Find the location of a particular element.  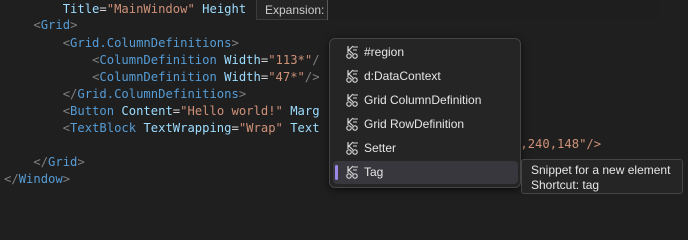

line-window-close: </Window> is located at coordinates (37, 179).